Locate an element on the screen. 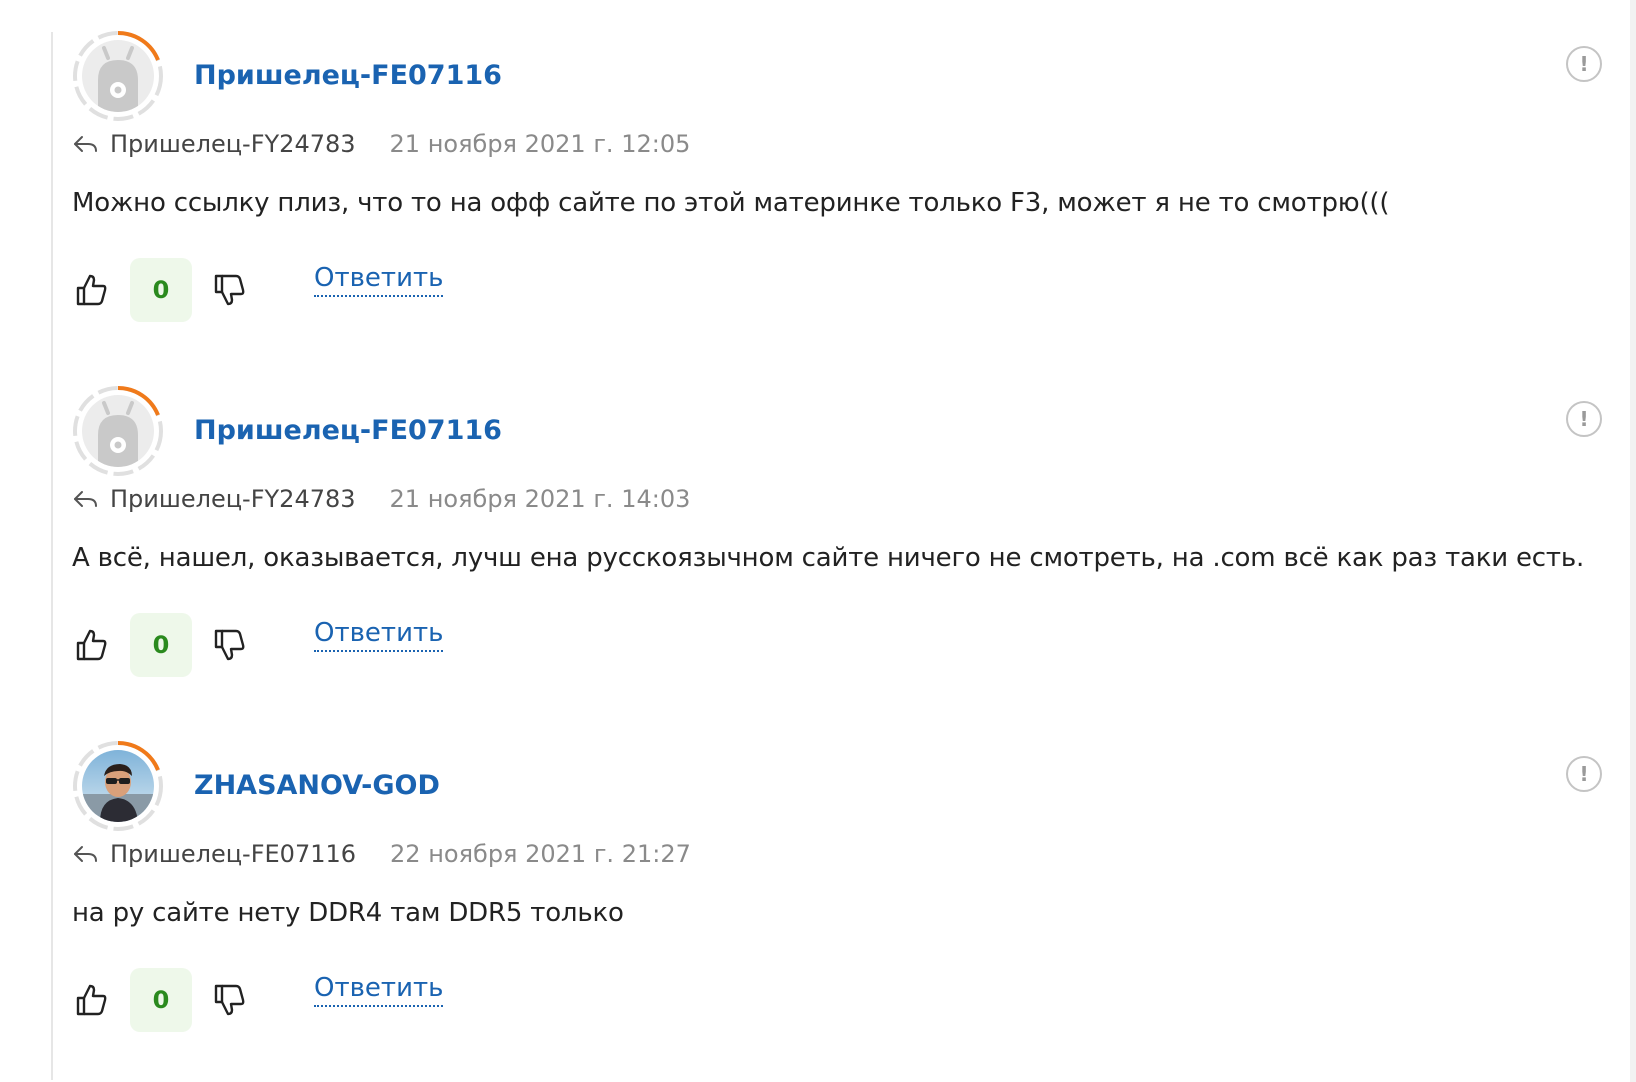 The height and width of the screenshot is (1082, 1636). thread-line is located at coordinates (52, 556).